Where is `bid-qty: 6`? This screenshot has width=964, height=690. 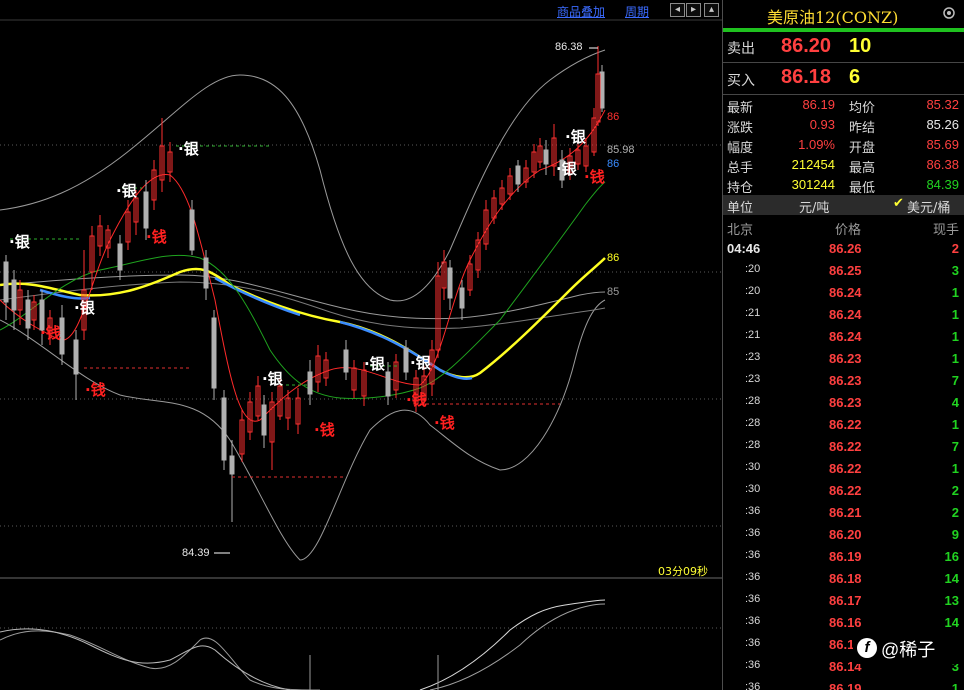 bid-qty: 6 is located at coordinates (855, 77).